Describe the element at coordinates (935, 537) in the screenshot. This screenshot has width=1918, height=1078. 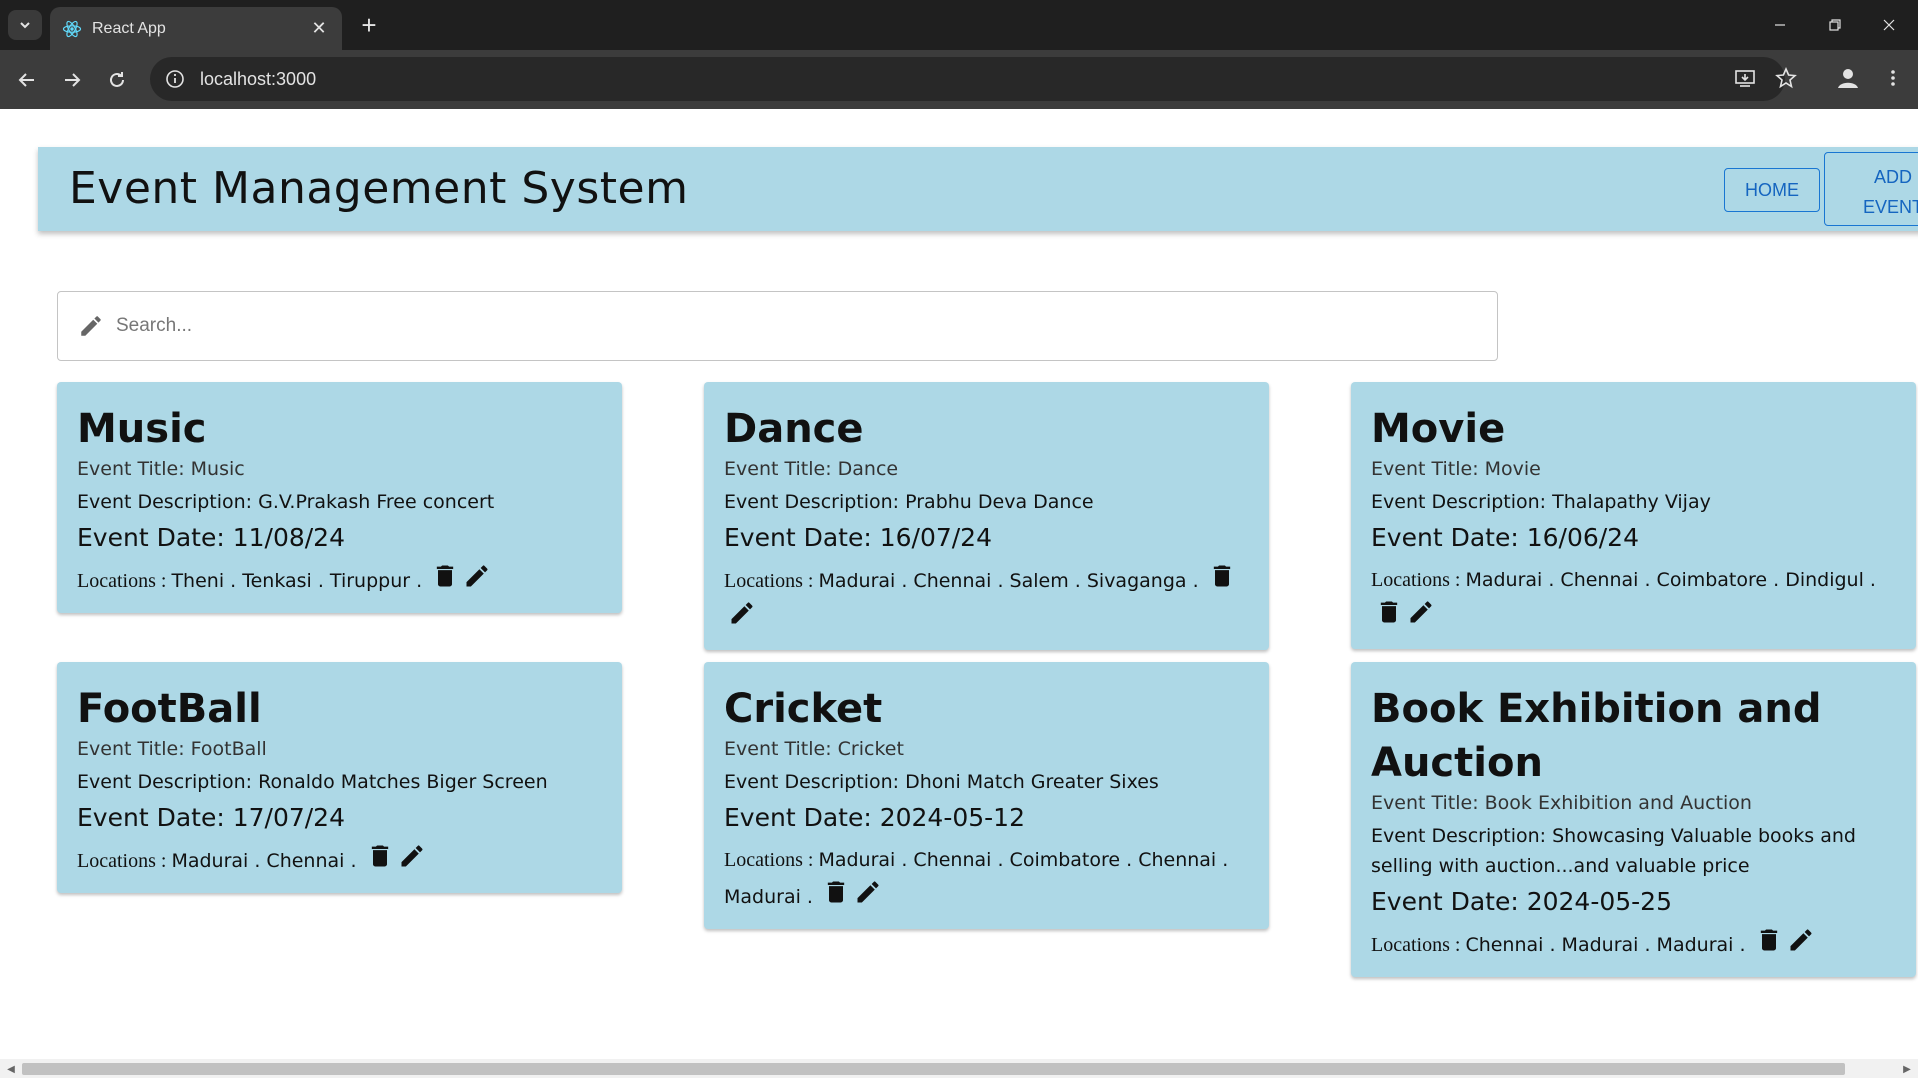
I see `event-date-value: 16/07/24` at that location.